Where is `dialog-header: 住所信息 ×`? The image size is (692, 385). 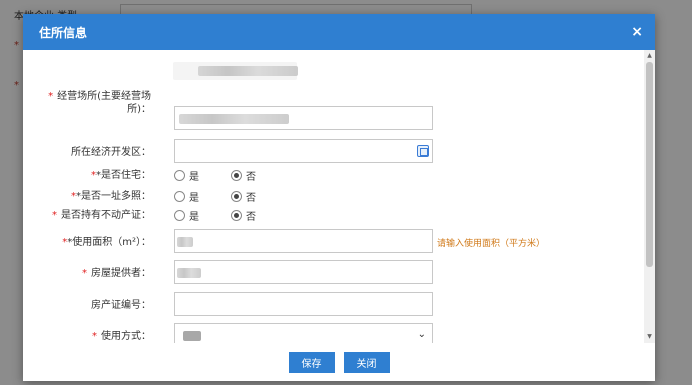
dialog-header: 住所信息 × is located at coordinates (339, 32).